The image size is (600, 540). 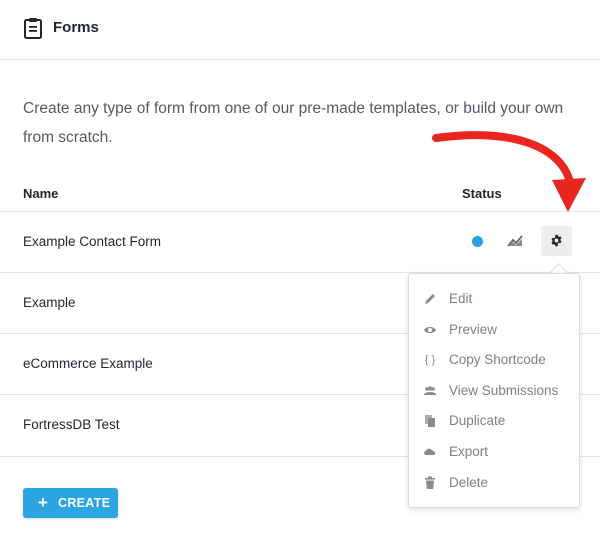 I want to click on menu-item-duplicate: Duplicate, so click(x=494, y=421).